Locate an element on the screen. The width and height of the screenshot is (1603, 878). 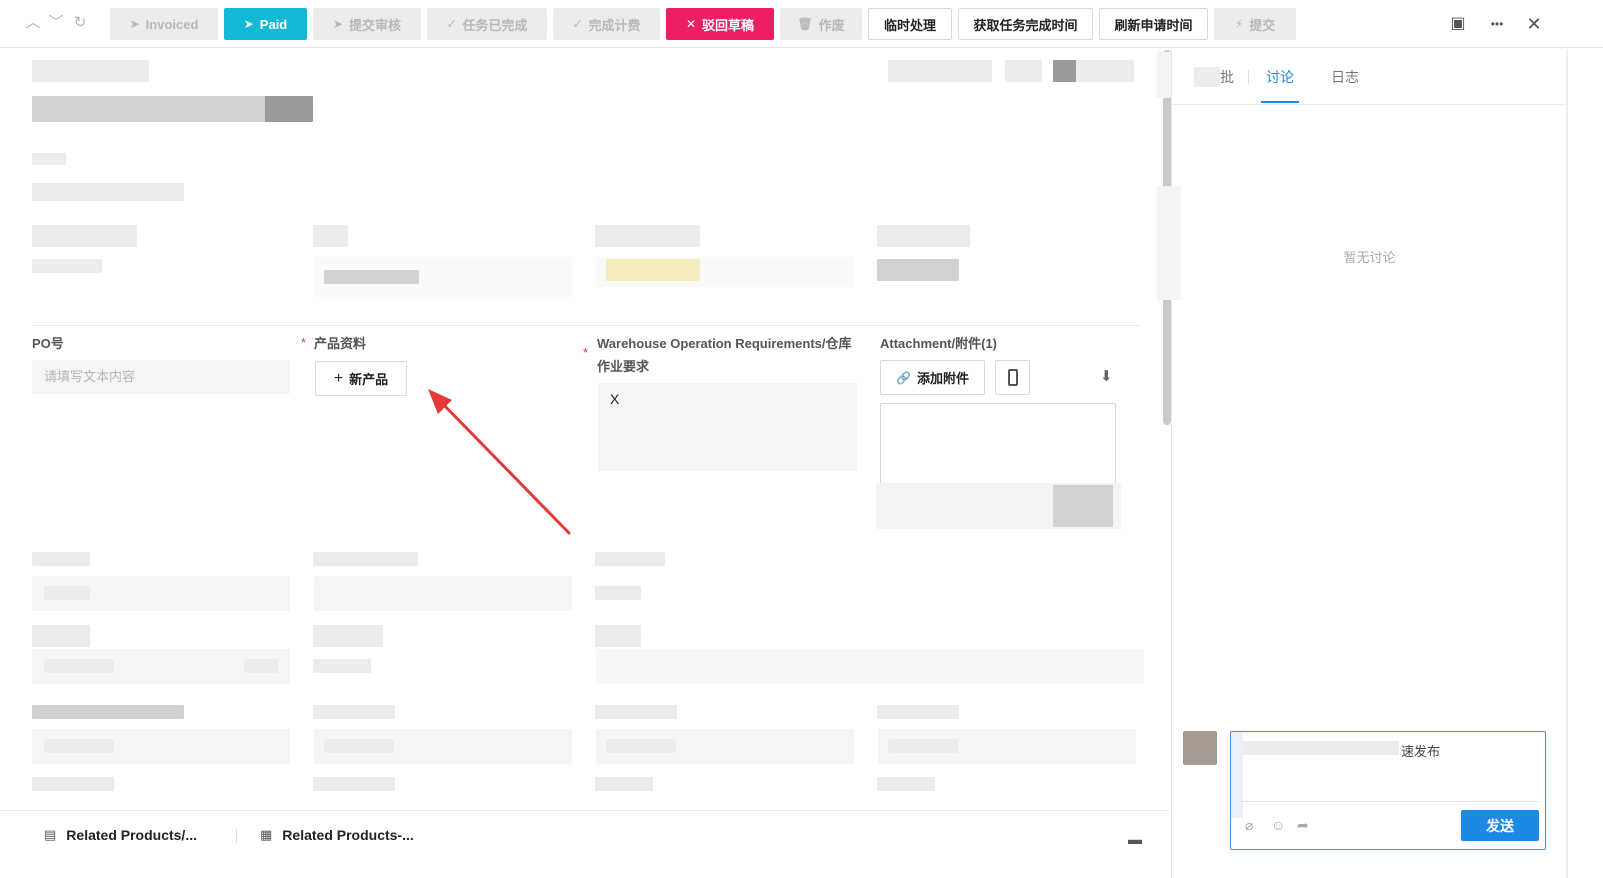
get-task-completion-time-button-label: 获取任务完成时间 is located at coordinates (1025, 25).